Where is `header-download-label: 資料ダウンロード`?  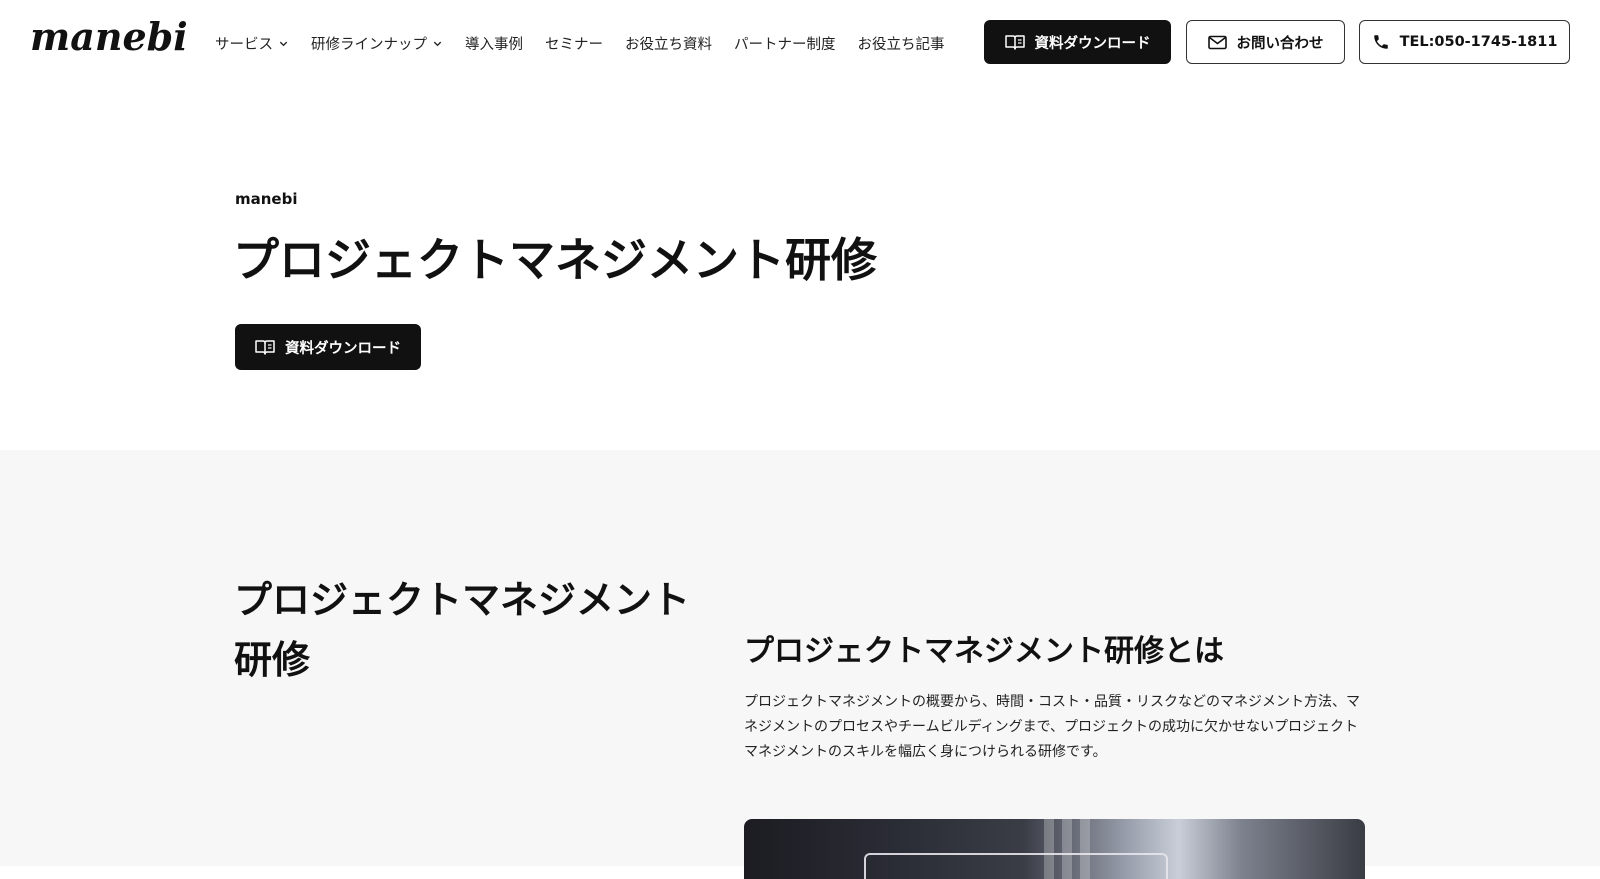 header-download-label: 資料ダウンロード is located at coordinates (1092, 43).